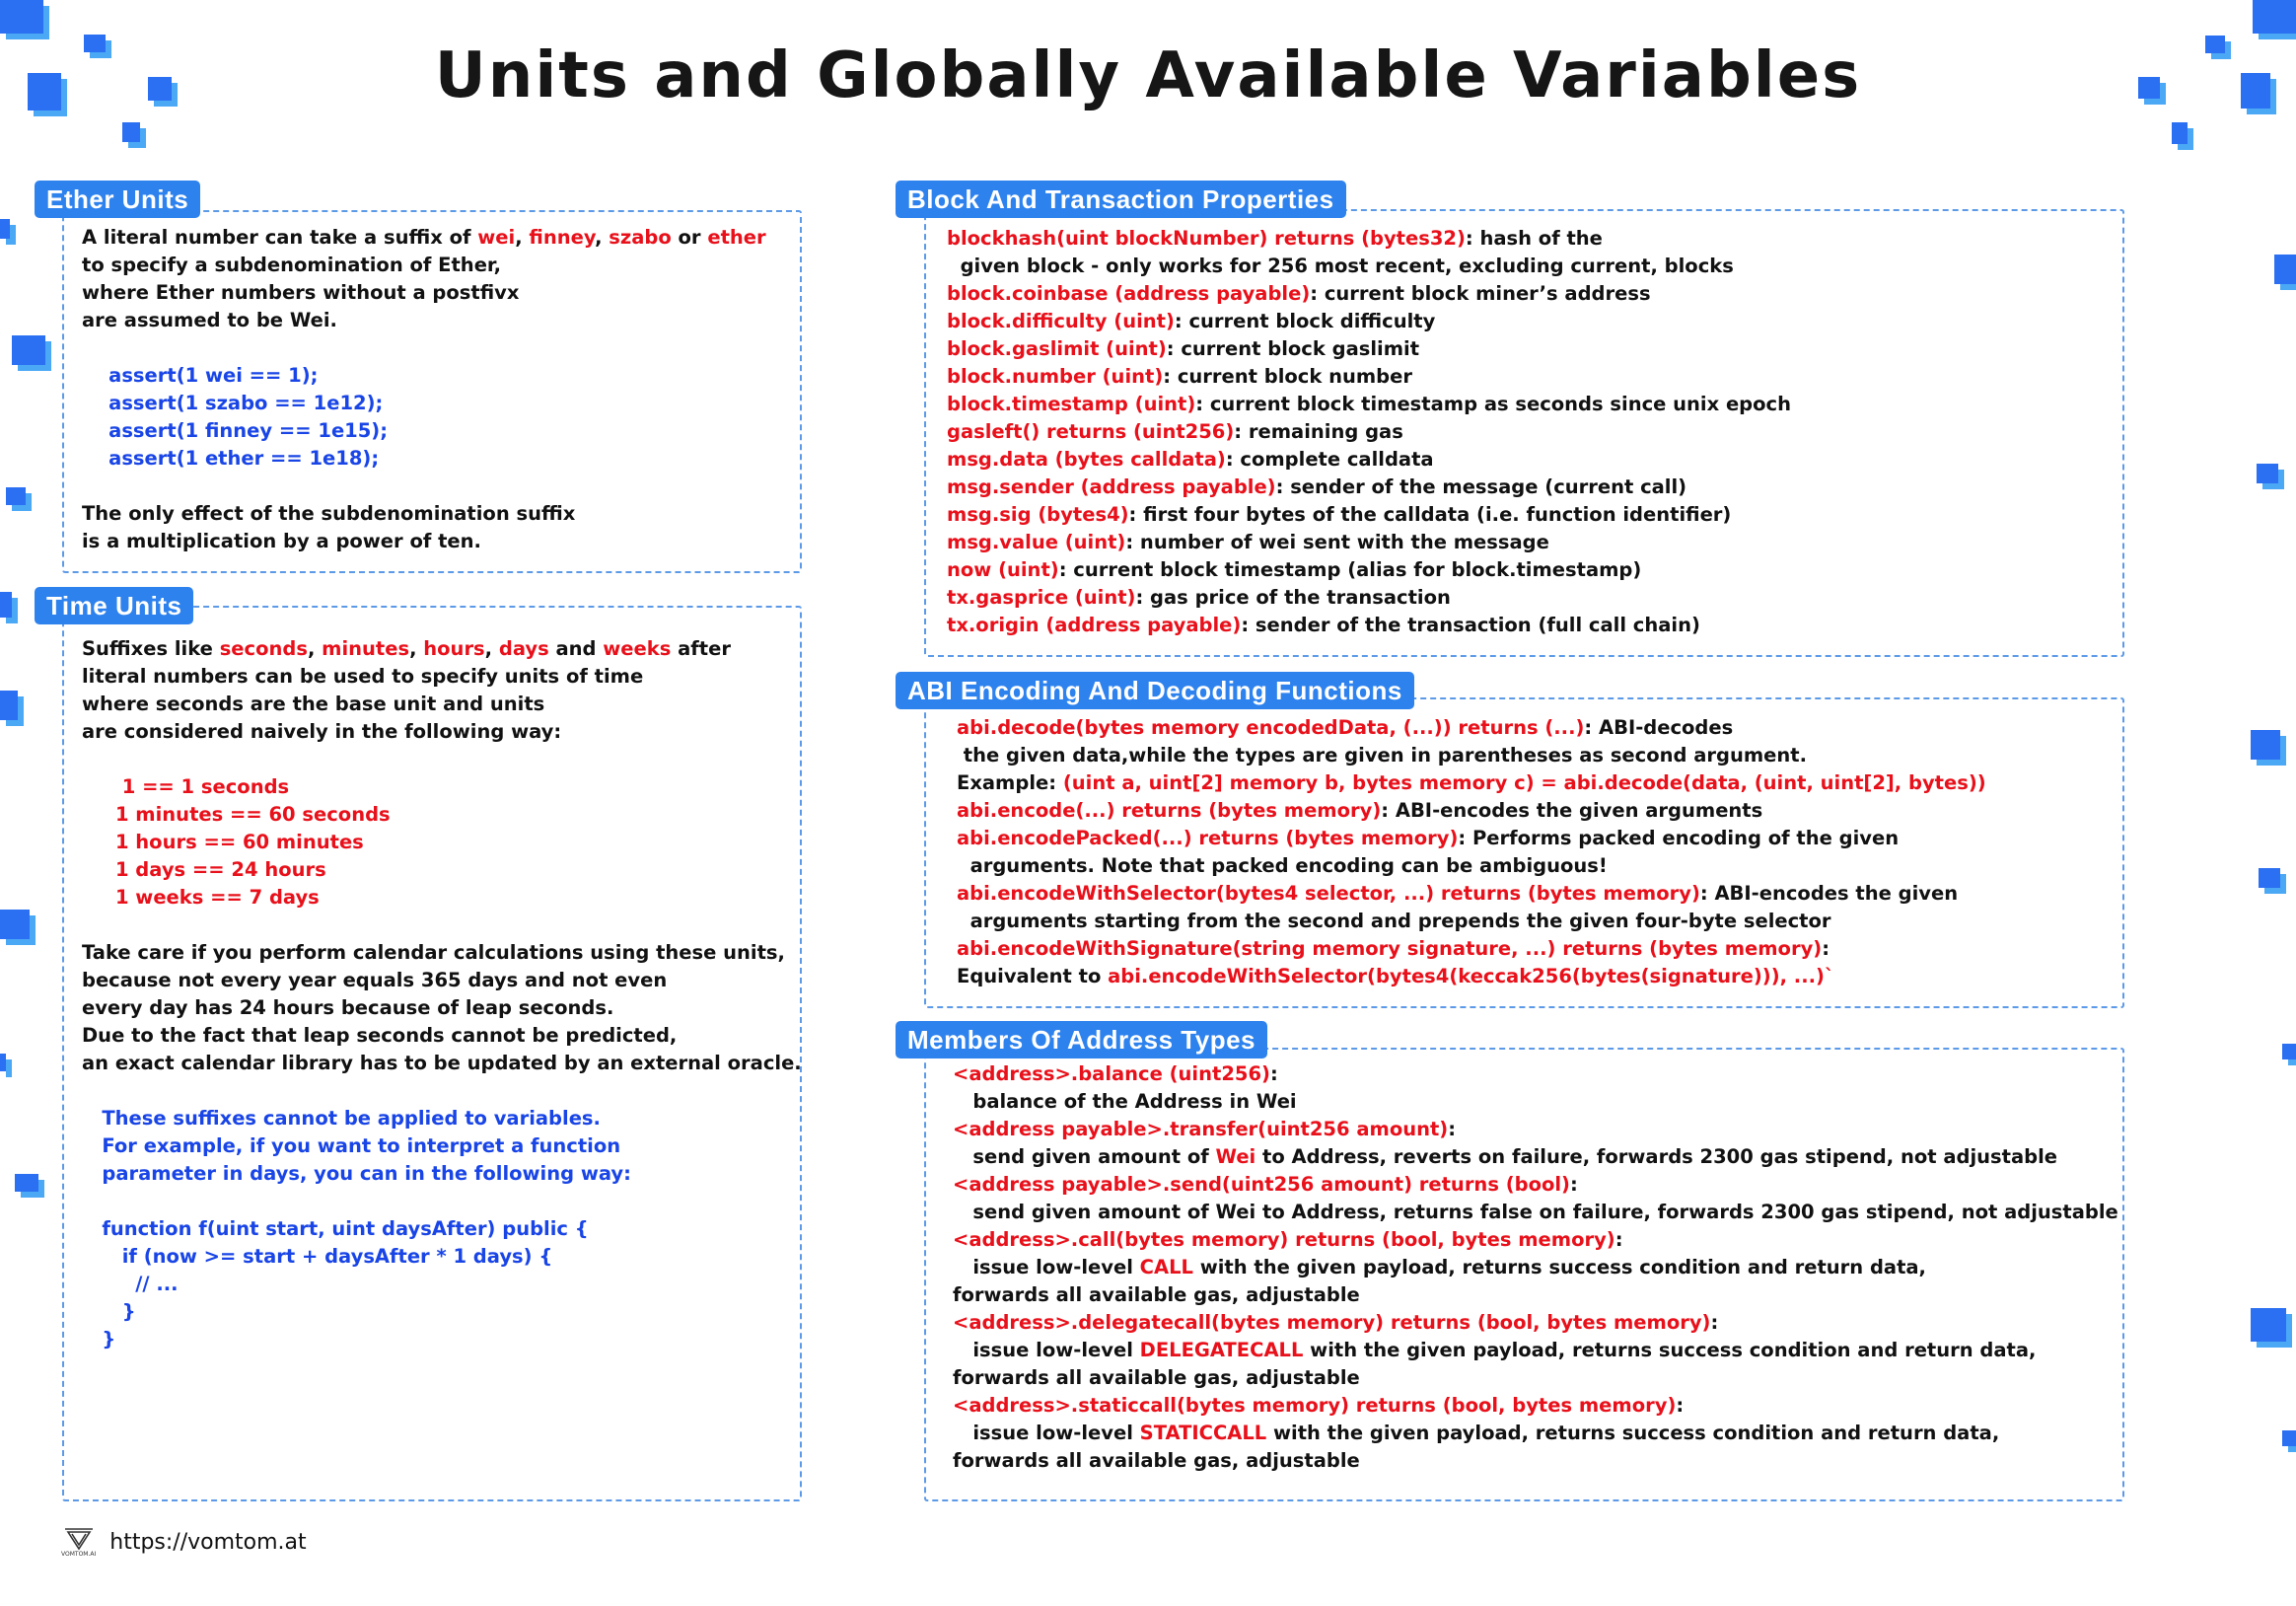 The image size is (2296, 1606). Describe the element at coordinates (1003, 570) in the screenshot. I see `highlighted-term: now (uint)` at that location.